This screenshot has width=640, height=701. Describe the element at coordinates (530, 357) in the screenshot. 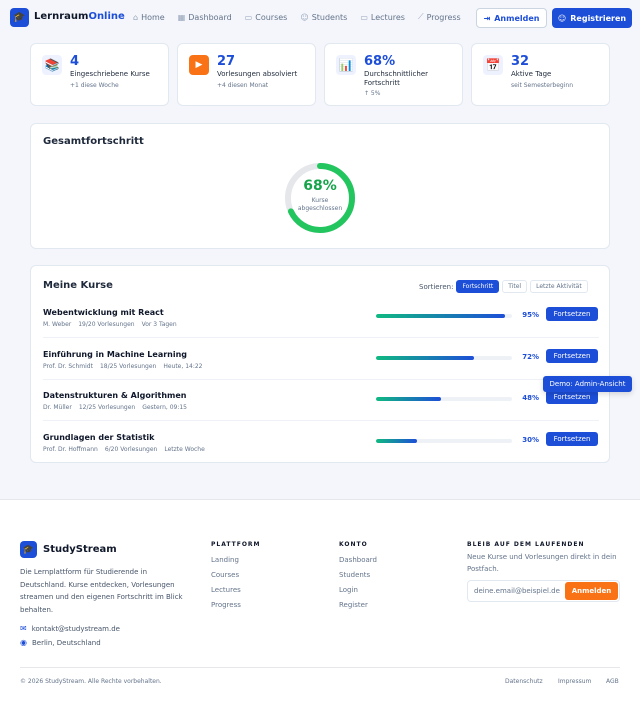

I see `course-progress-percent: 72%` at that location.